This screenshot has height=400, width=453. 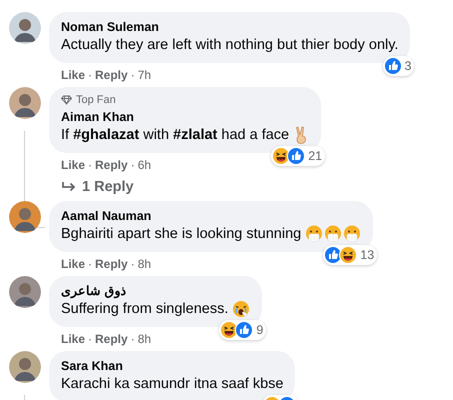 What do you see at coordinates (155, 291) in the screenshot?
I see `author-name: ذوق شاعری` at bounding box center [155, 291].